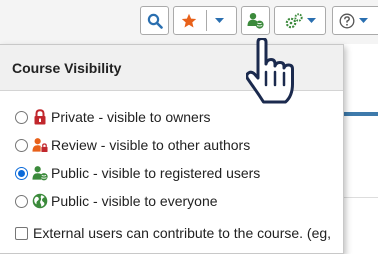 This screenshot has height=254, width=378. I want to click on hand-cursor-icon, so click(276, 71).